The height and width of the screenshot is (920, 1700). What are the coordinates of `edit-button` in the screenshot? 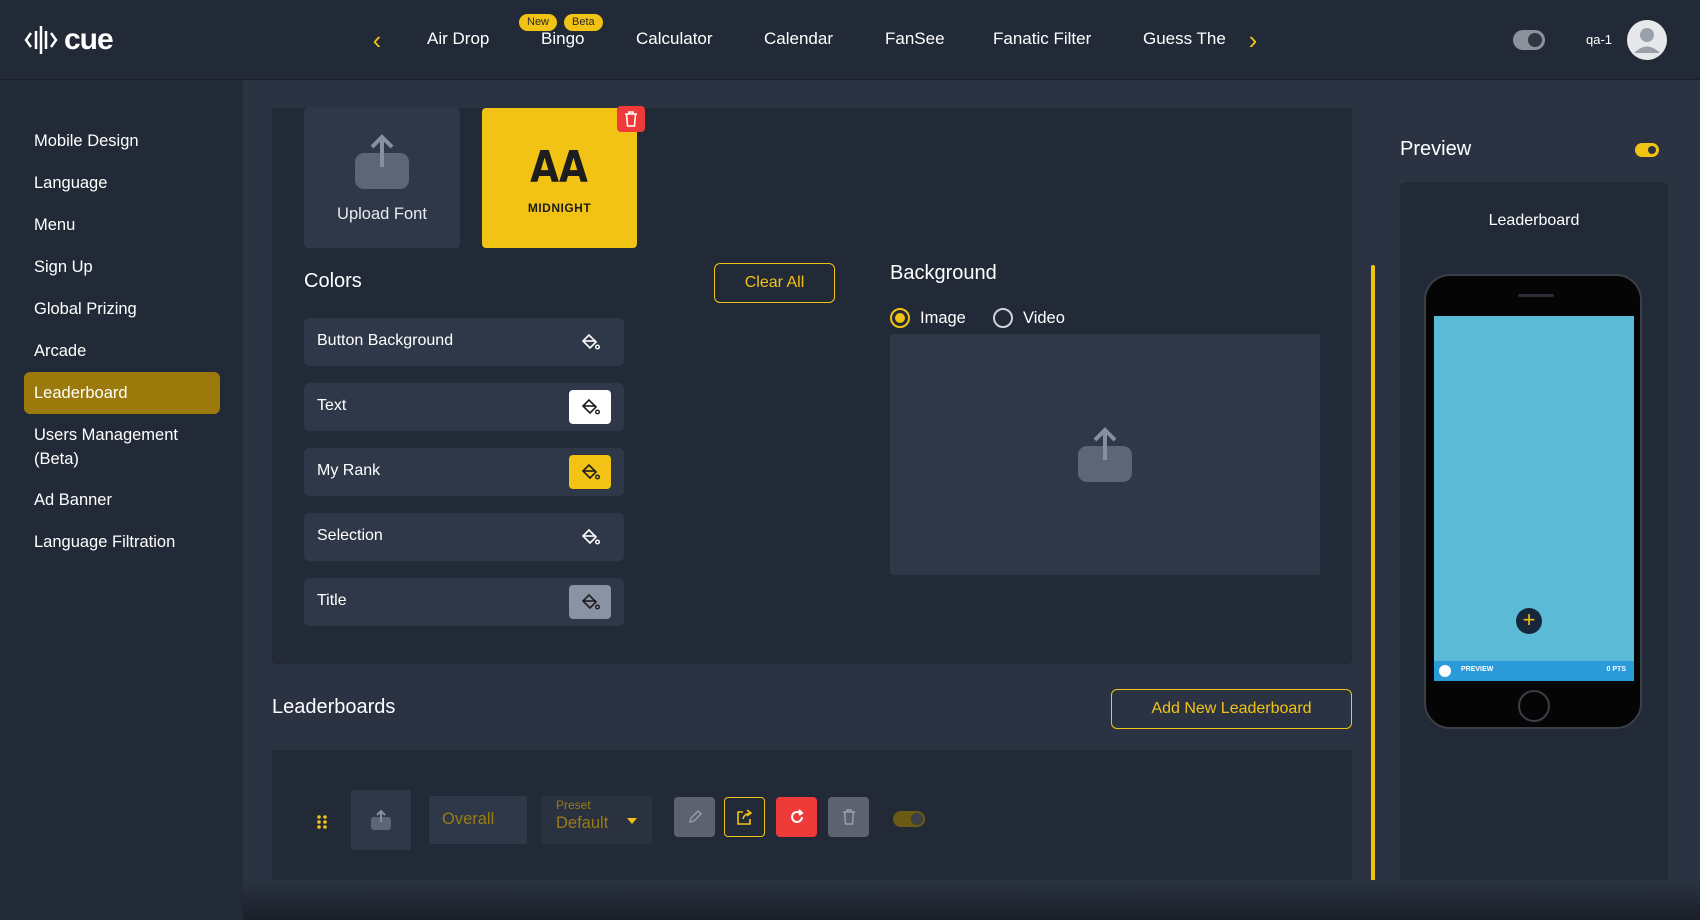 It's located at (694, 817).